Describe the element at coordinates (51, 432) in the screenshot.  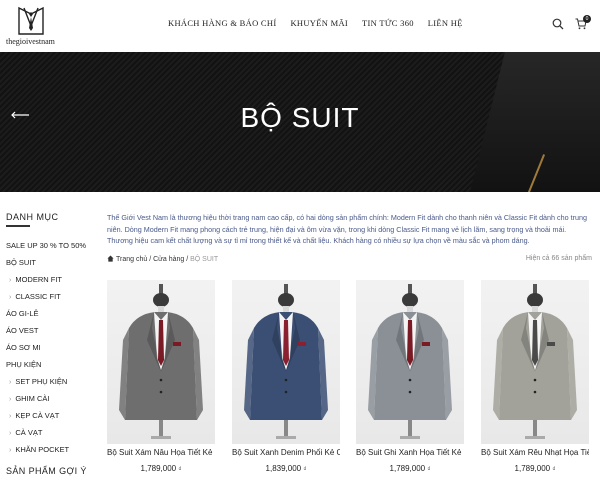
I see `sidebar-item: › CÀ VẠT` at that location.